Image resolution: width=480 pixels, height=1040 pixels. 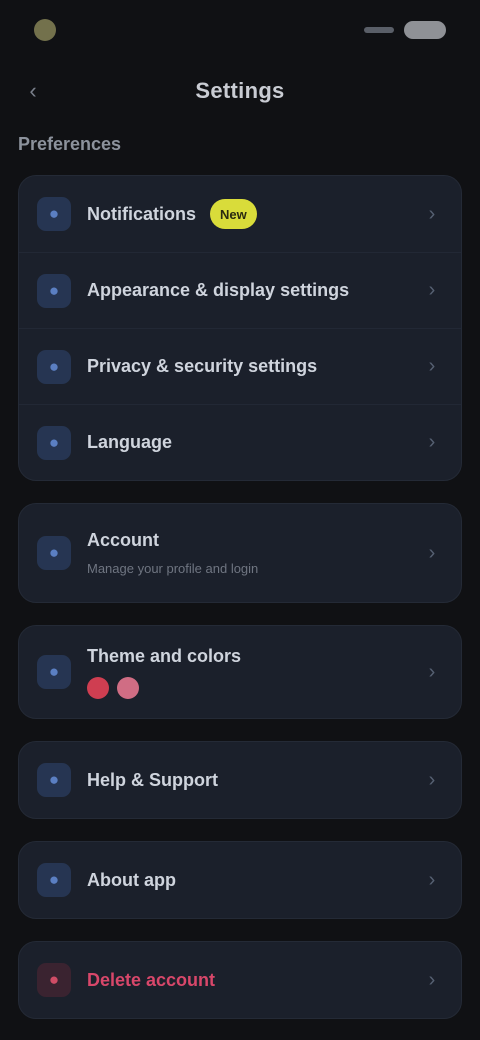 What do you see at coordinates (98, 687) in the screenshot?
I see `color-swatch-red` at bounding box center [98, 687].